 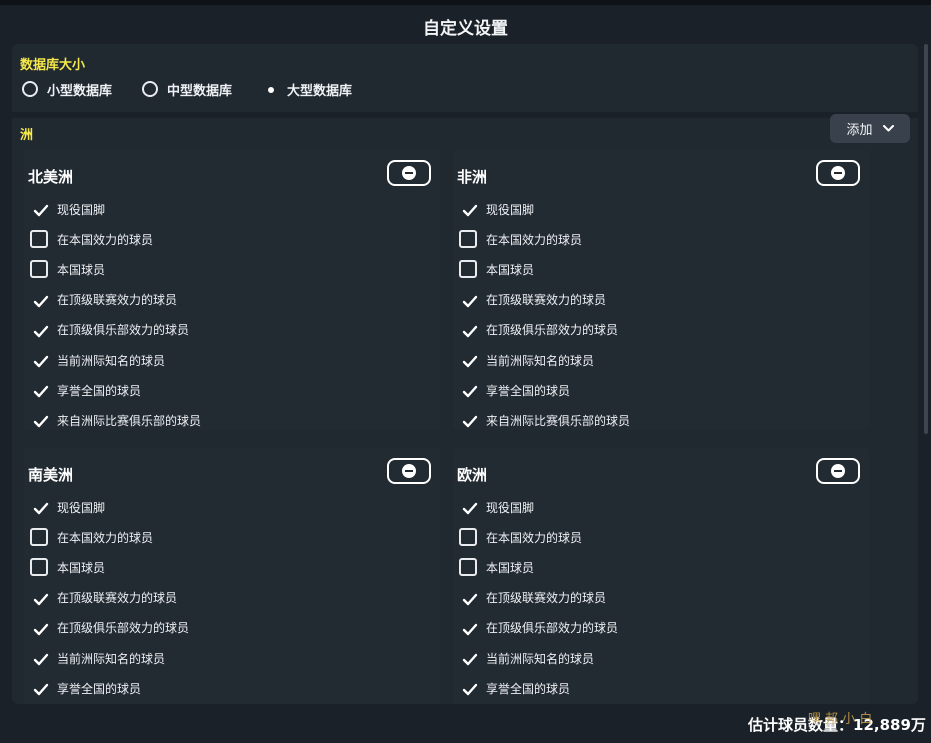 I want to click on radio-medium-database: 中型数据库, so click(x=187, y=89).